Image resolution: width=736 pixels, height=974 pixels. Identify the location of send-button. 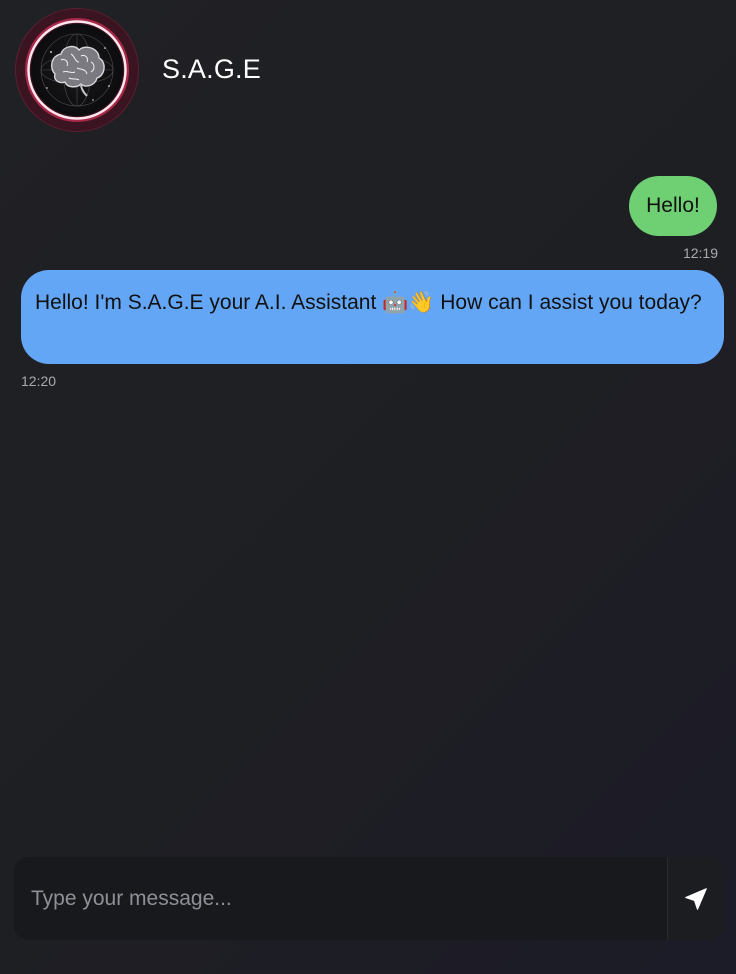
(696, 898).